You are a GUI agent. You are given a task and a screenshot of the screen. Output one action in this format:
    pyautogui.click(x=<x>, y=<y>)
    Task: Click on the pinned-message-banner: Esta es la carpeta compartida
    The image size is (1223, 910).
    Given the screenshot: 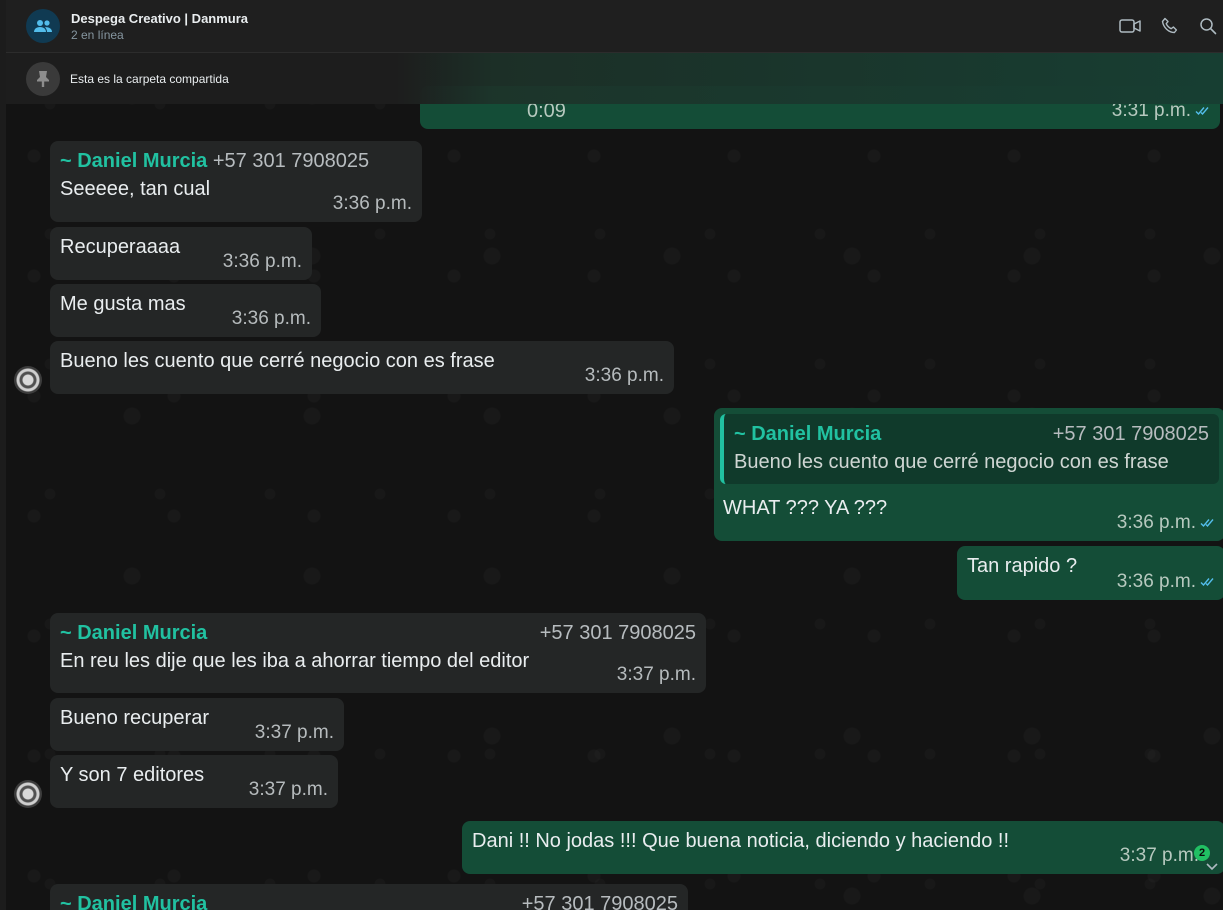 What is the action you would take?
    pyautogui.click(x=614, y=78)
    